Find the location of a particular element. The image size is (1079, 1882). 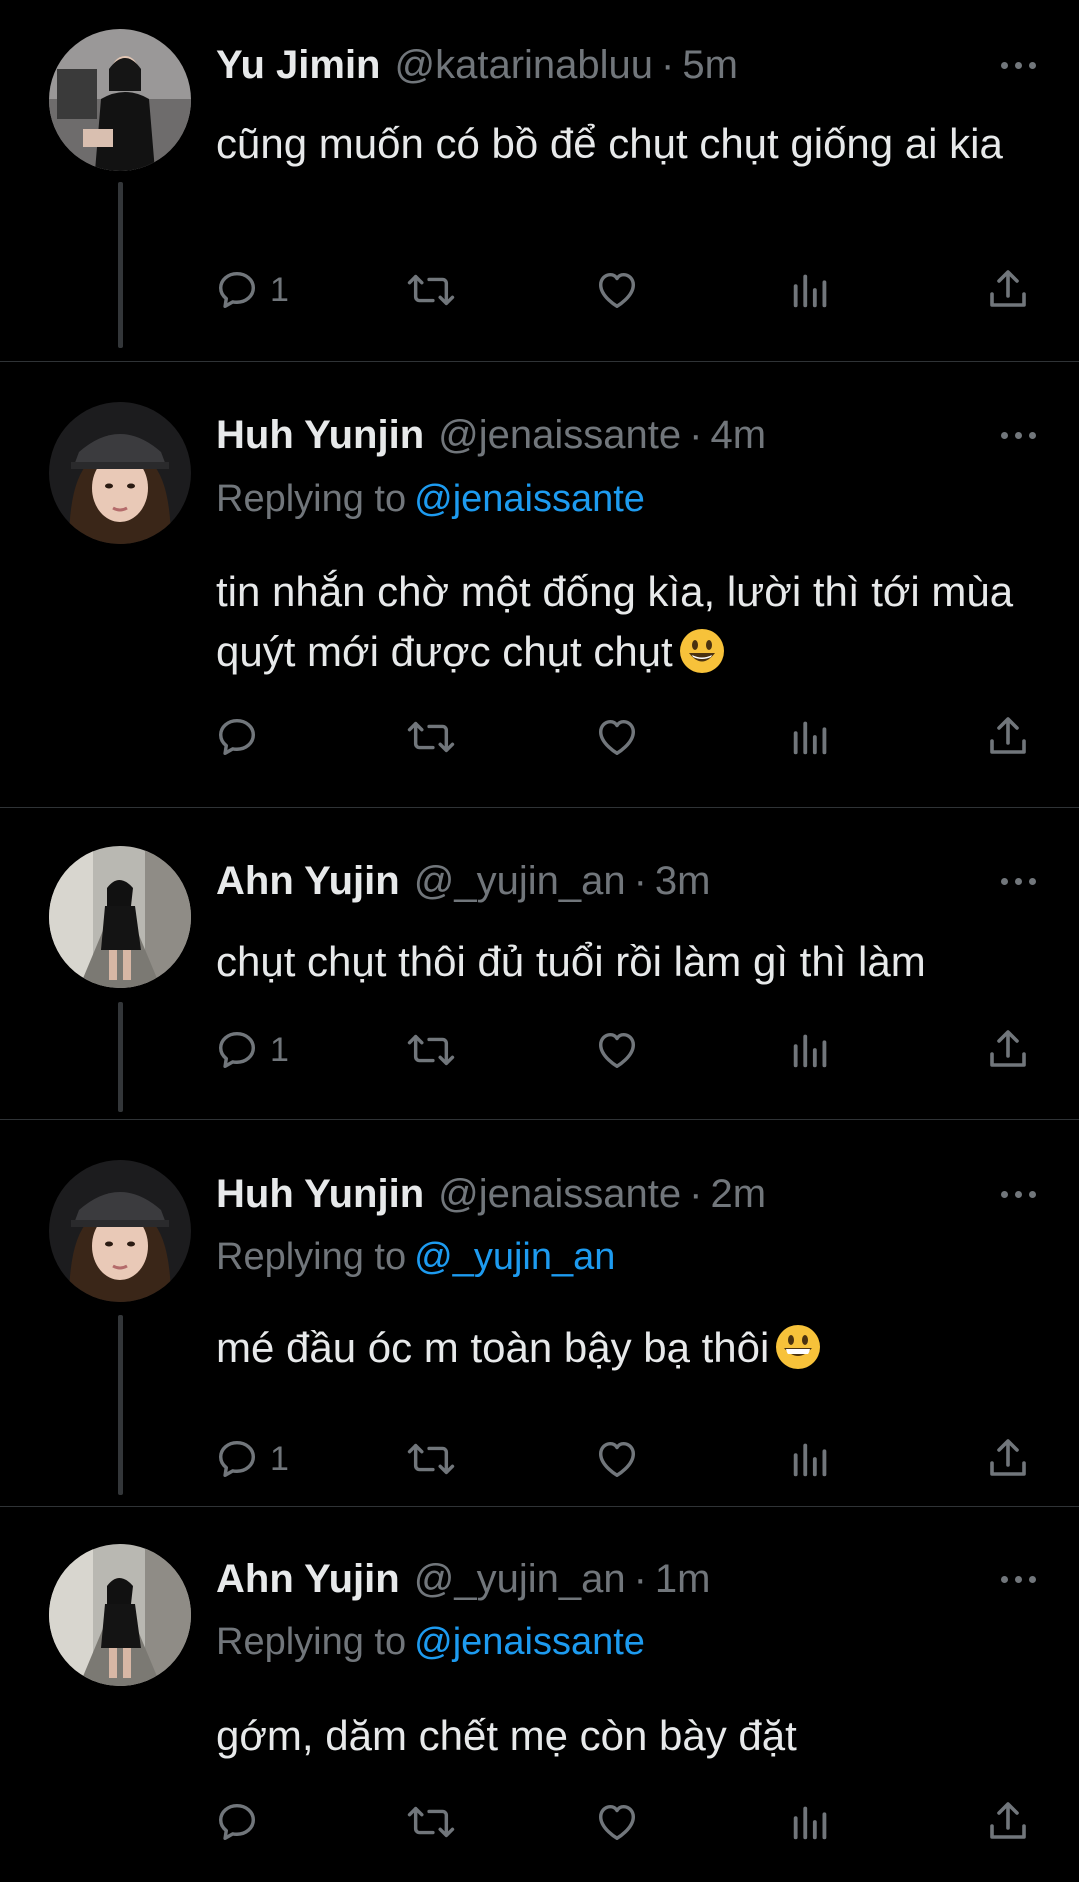

timestamp: 1m is located at coordinates (683, 1579).